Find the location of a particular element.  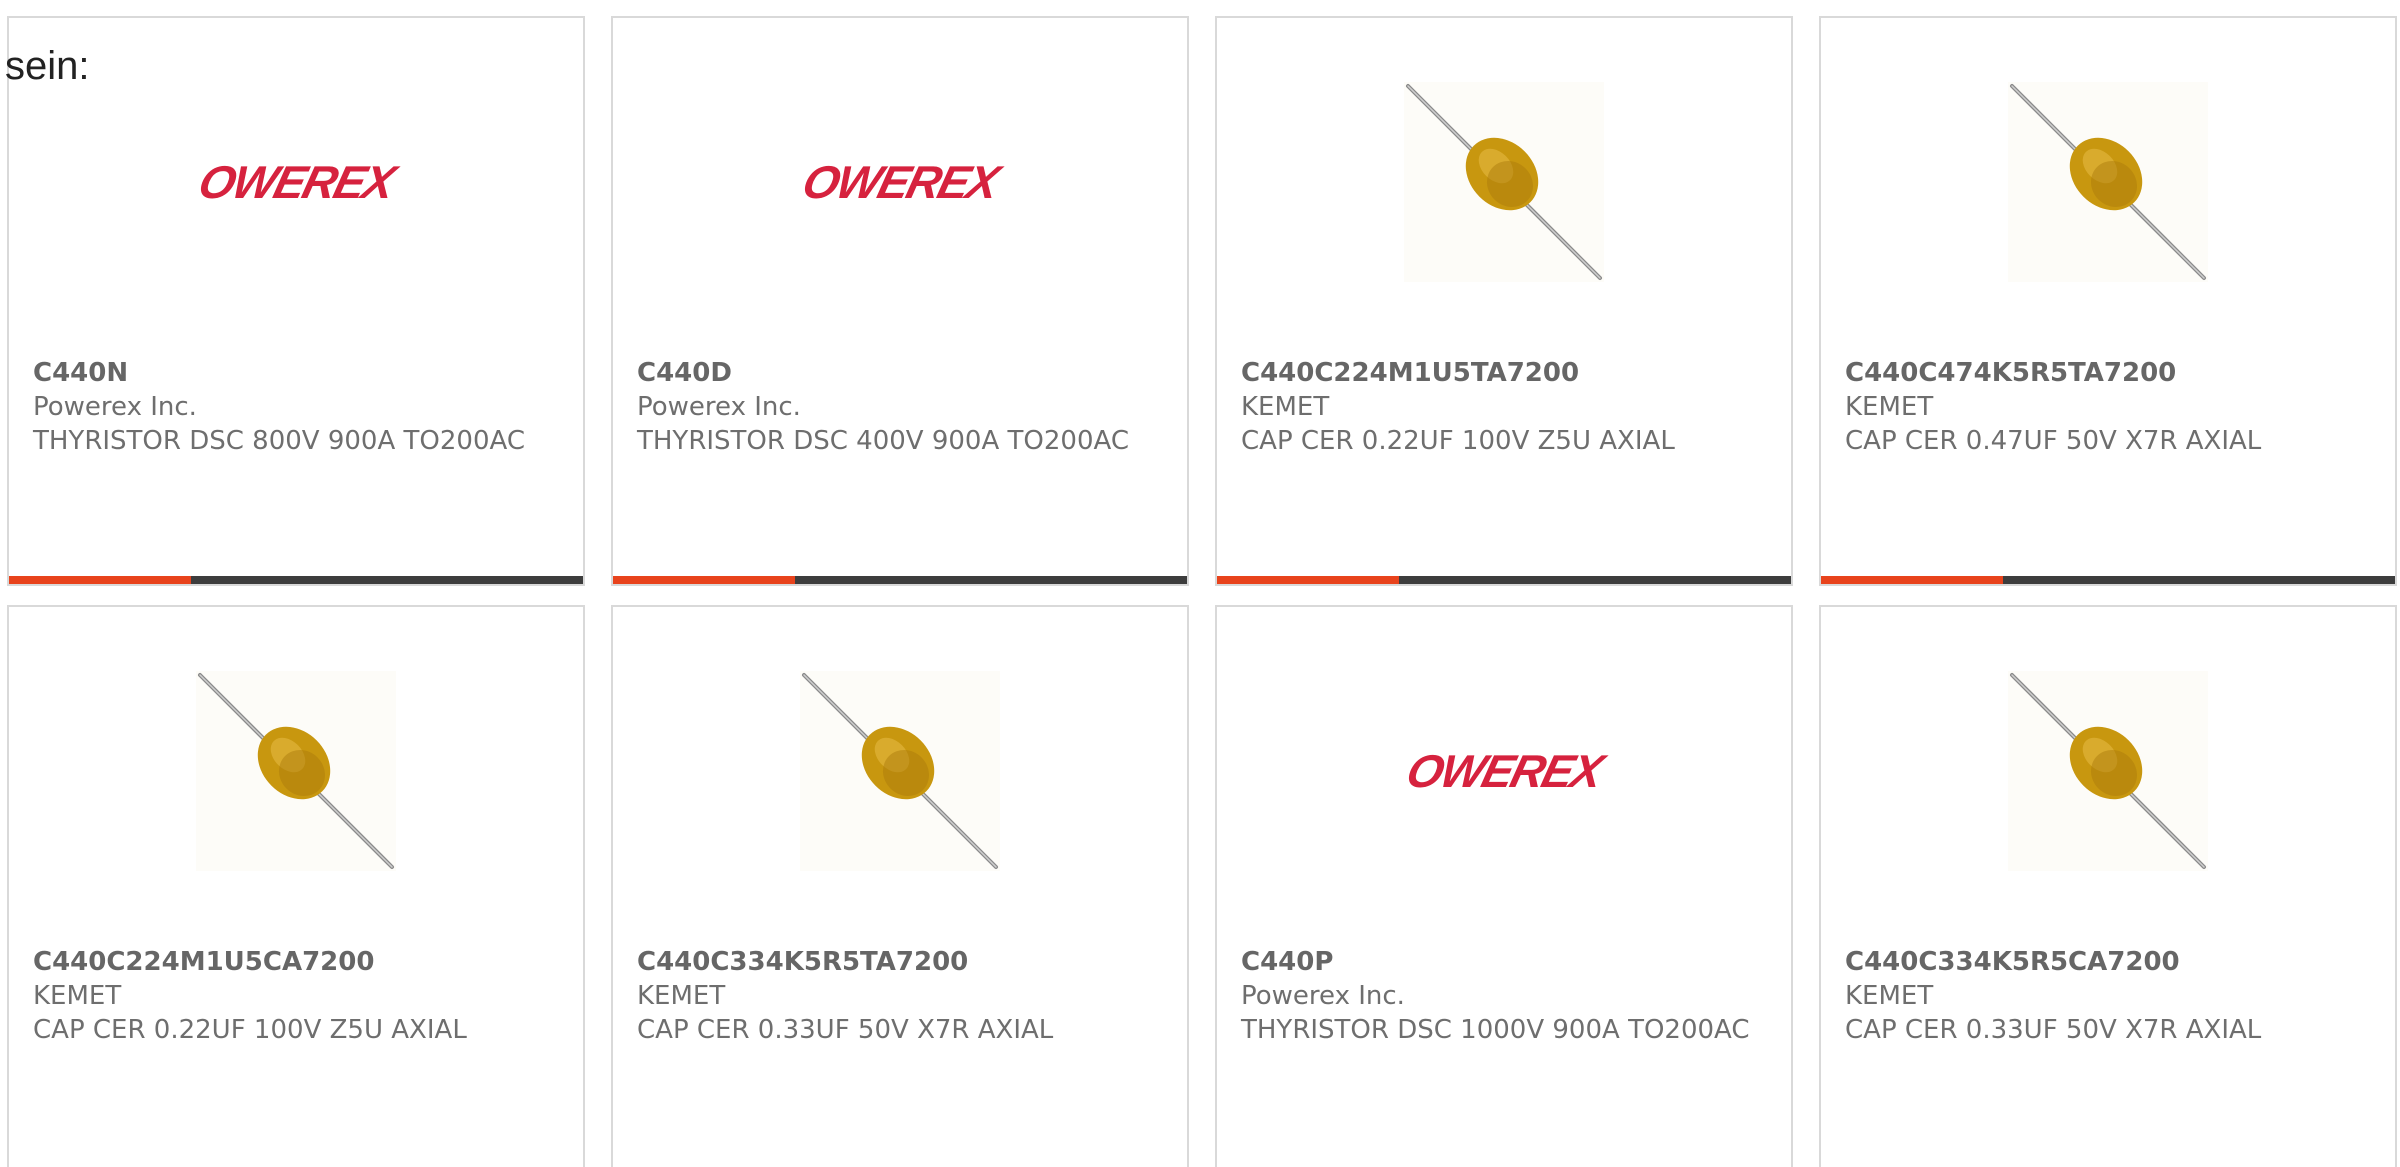

product-description: THYRISTOR DSC 800V 900A TO200AC is located at coordinates (279, 441).